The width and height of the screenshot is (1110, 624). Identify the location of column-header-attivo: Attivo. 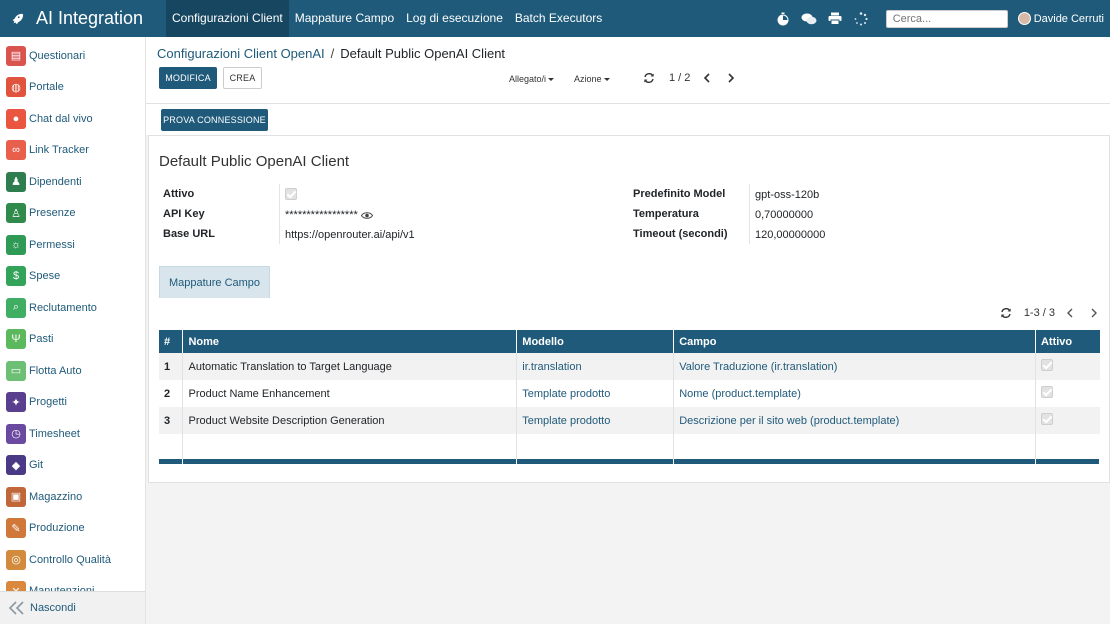
(1067, 341).